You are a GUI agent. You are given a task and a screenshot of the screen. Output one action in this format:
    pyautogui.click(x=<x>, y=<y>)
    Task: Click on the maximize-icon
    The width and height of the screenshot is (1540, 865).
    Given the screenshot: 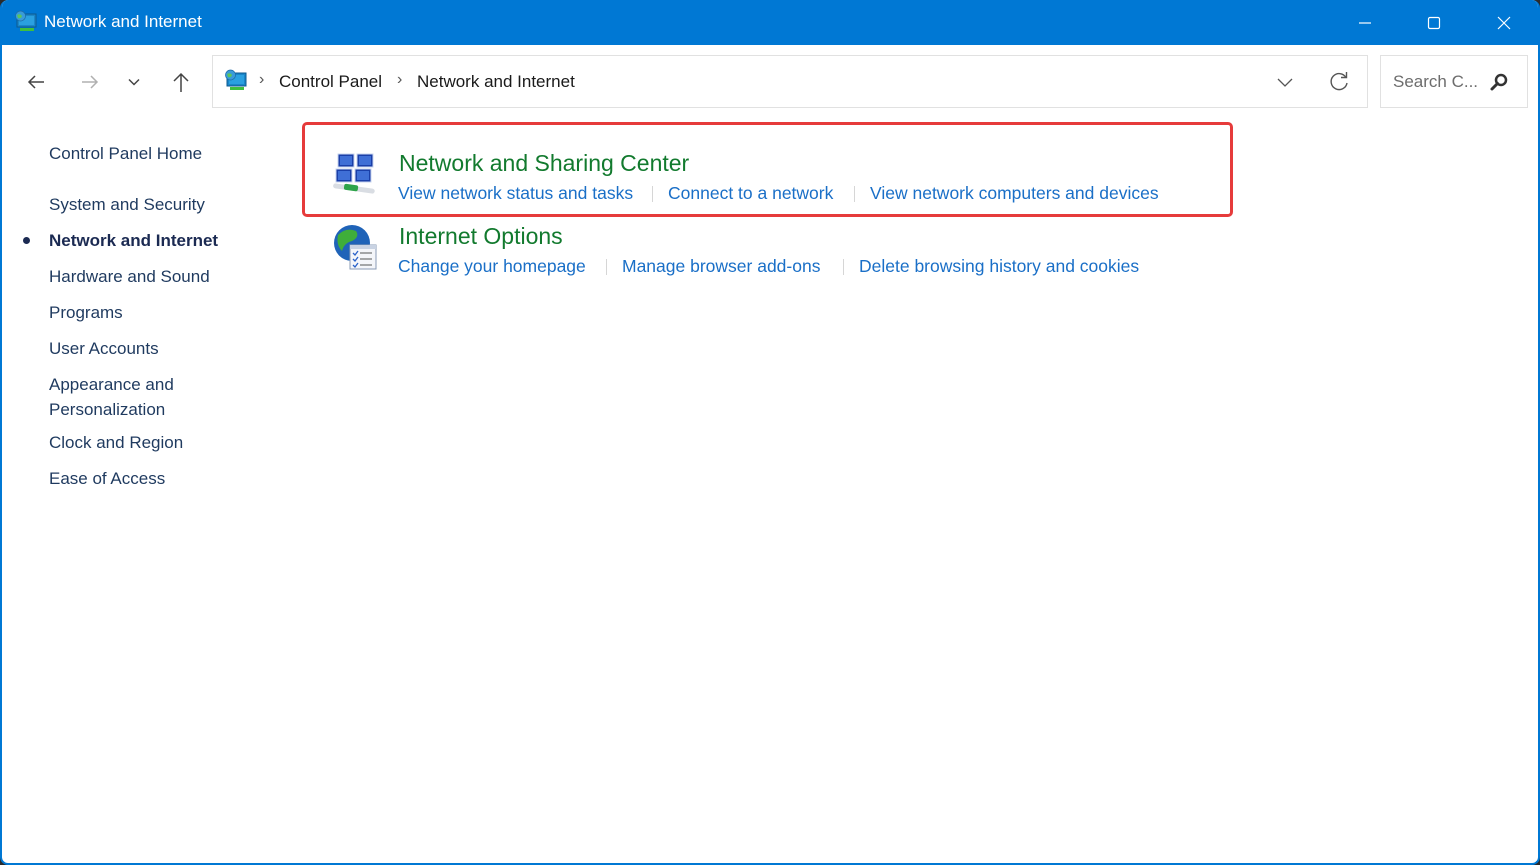 What is the action you would take?
    pyautogui.click(x=1434, y=22)
    